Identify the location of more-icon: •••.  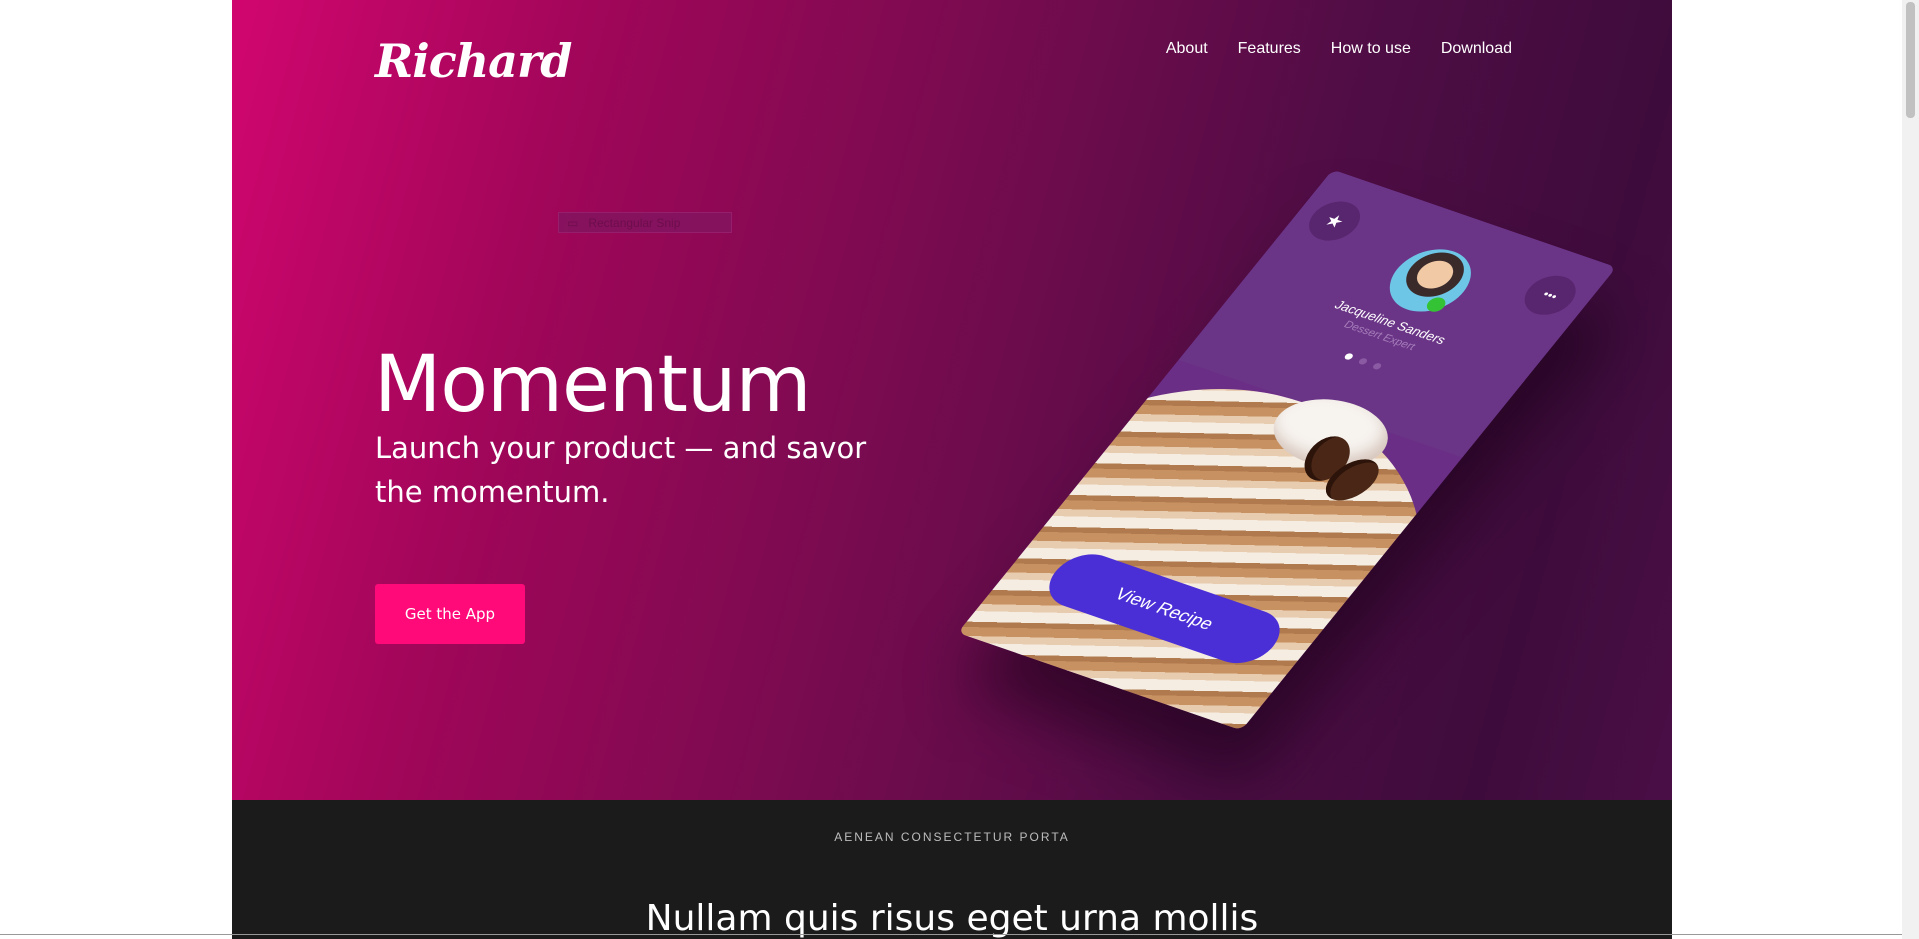
(1550, 295).